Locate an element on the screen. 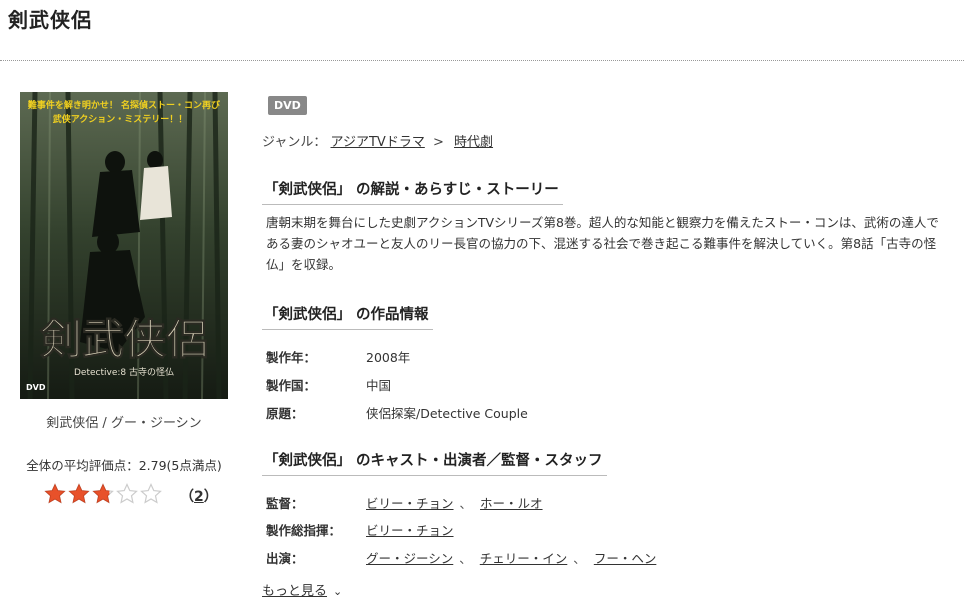 This screenshot has width=964, height=601. cast-label: 出演： is located at coordinates (285, 558).